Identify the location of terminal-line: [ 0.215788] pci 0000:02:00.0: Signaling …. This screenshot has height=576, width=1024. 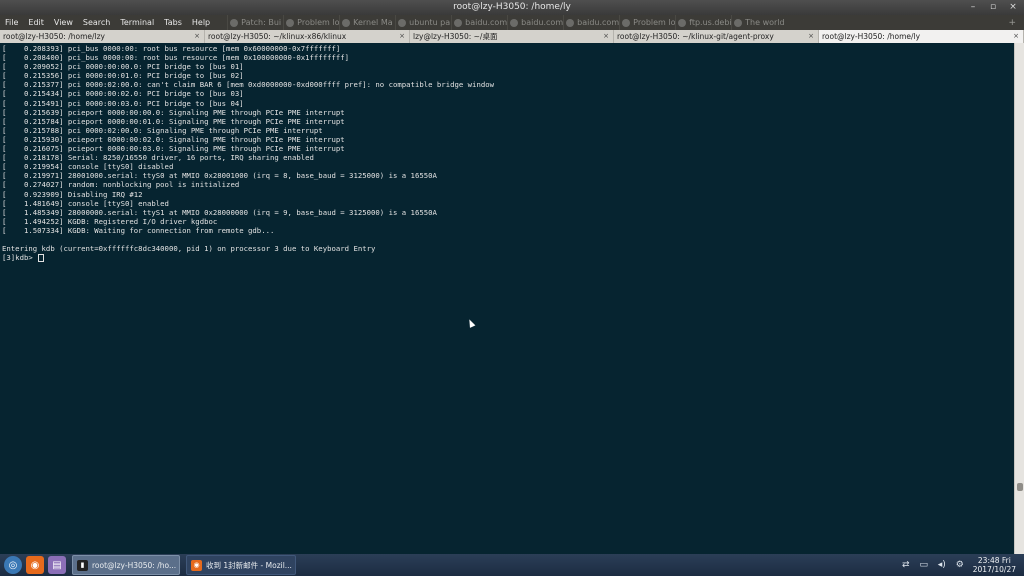
(162, 130).